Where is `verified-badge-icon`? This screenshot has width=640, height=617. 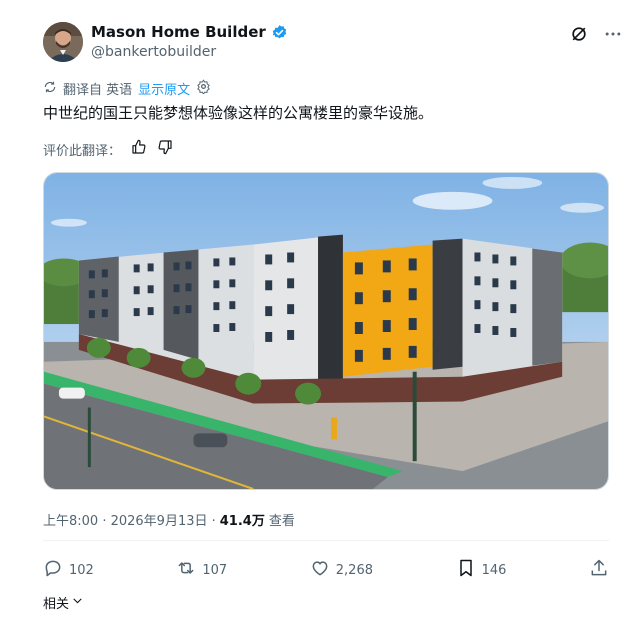 verified-badge-icon is located at coordinates (279, 32).